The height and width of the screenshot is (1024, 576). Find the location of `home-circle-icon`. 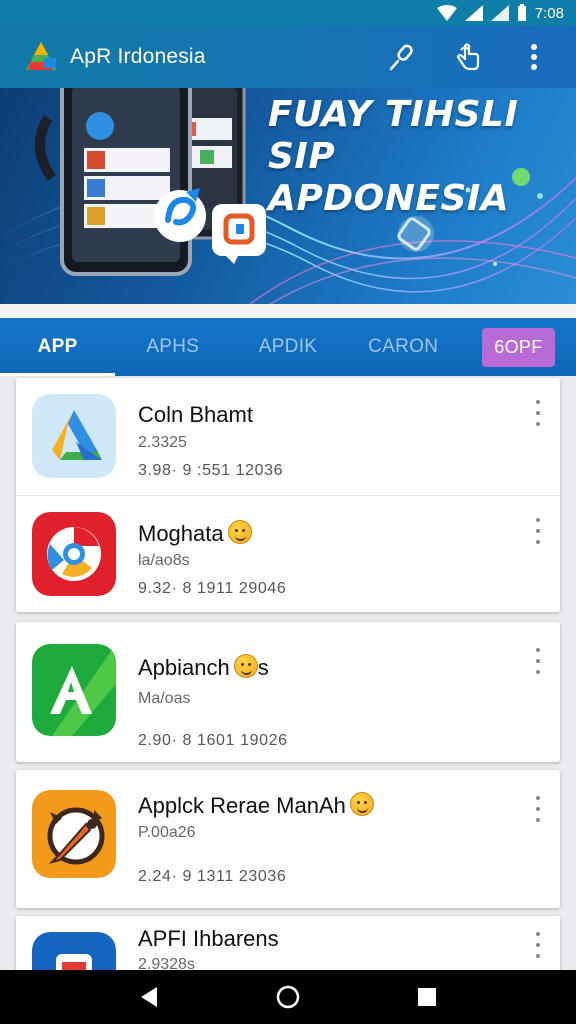

home-circle-icon is located at coordinates (288, 997).